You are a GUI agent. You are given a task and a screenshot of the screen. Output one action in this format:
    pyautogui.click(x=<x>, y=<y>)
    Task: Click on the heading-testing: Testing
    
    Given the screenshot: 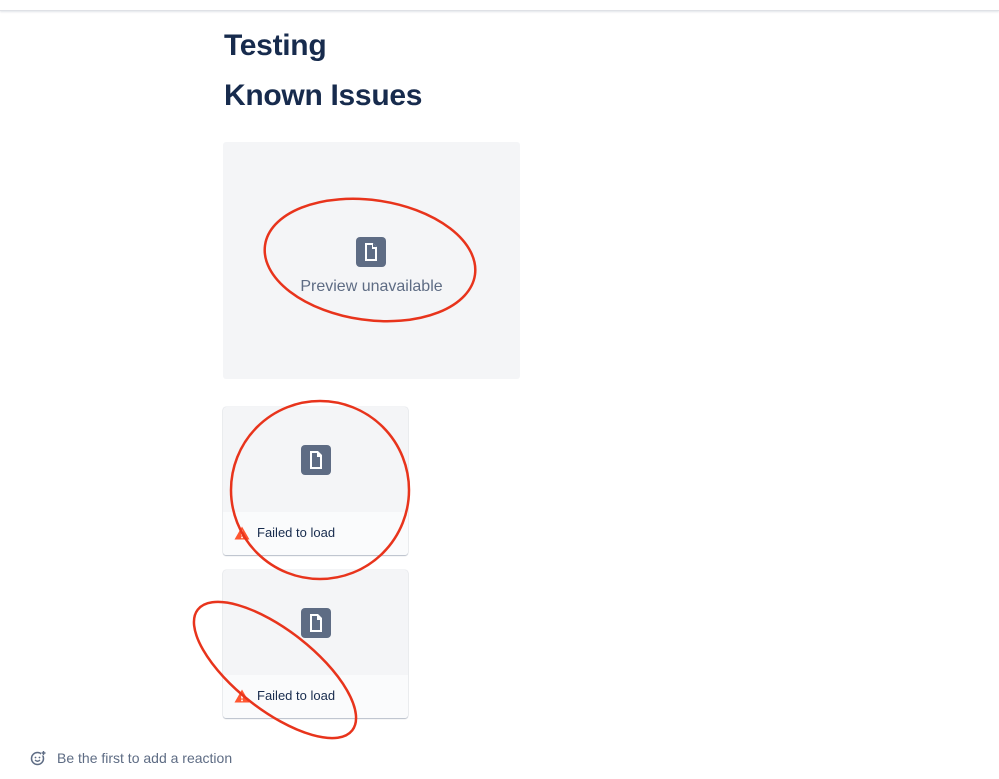 What is the action you would take?
    pyautogui.click(x=275, y=45)
    